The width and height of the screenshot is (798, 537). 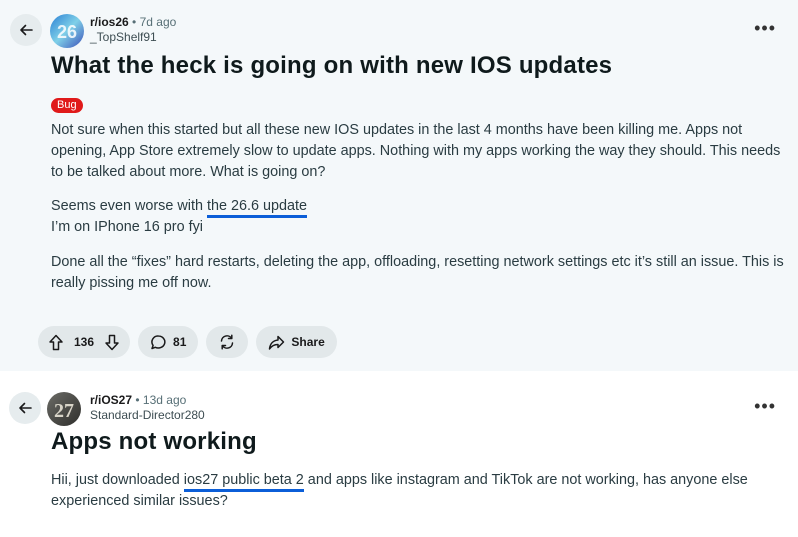 I want to click on comment-bubble-icon, so click(x=158, y=341).